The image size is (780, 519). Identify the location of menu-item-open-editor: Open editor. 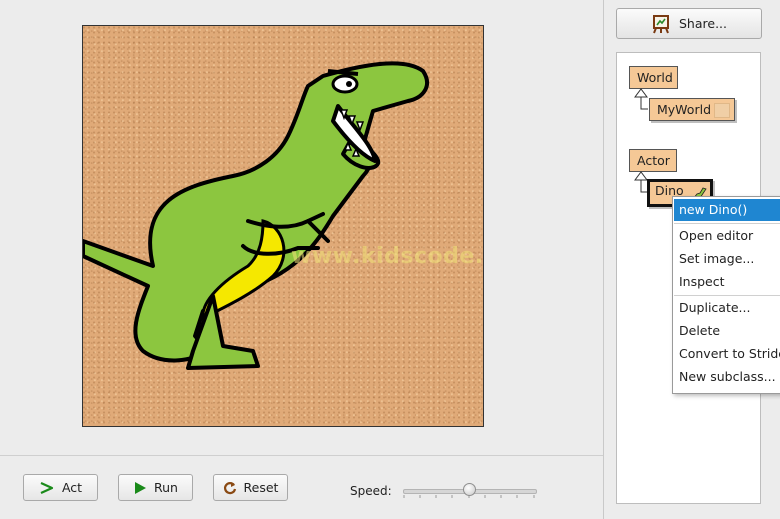
(727, 236).